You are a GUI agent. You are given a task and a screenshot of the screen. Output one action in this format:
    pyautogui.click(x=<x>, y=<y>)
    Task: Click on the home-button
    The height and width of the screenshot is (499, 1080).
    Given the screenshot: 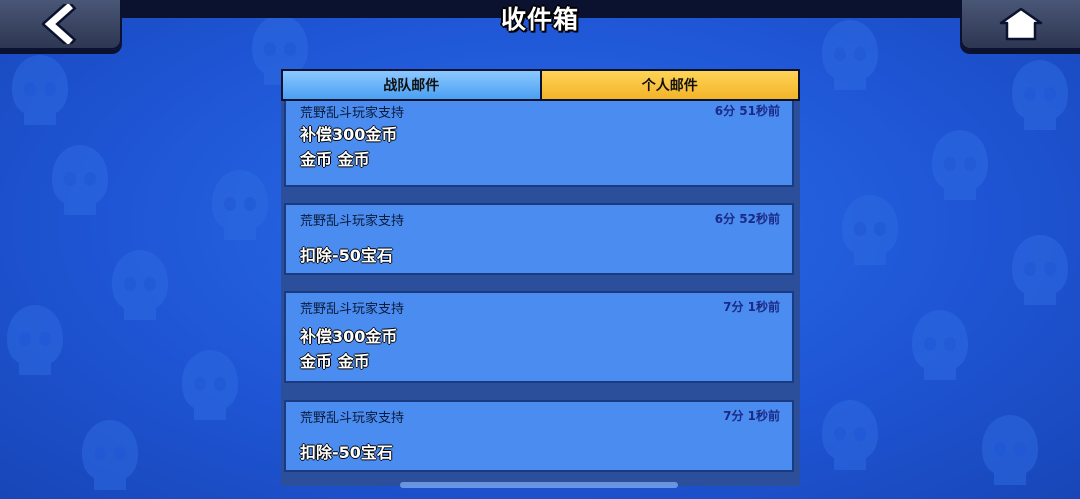 What is the action you would take?
    pyautogui.click(x=1020, y=25)
    